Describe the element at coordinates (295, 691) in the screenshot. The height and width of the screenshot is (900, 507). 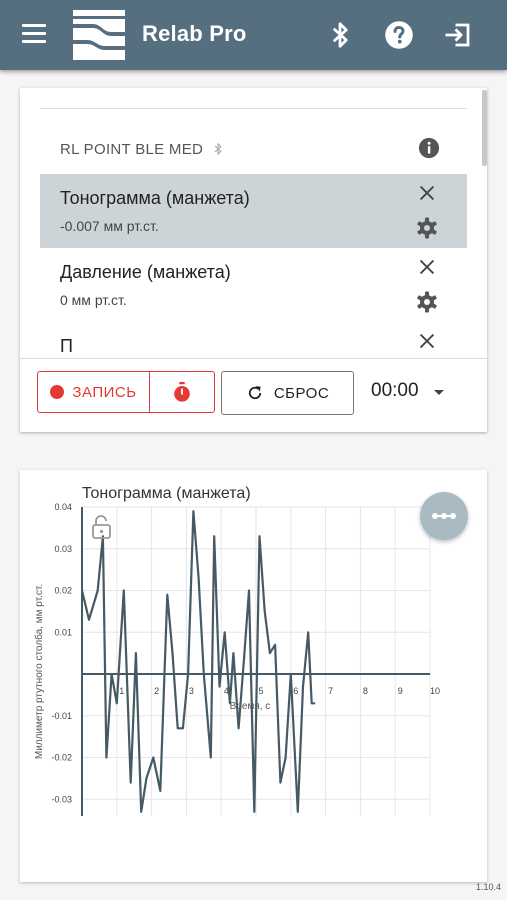
I see `x-tick-label: 6` at that location.